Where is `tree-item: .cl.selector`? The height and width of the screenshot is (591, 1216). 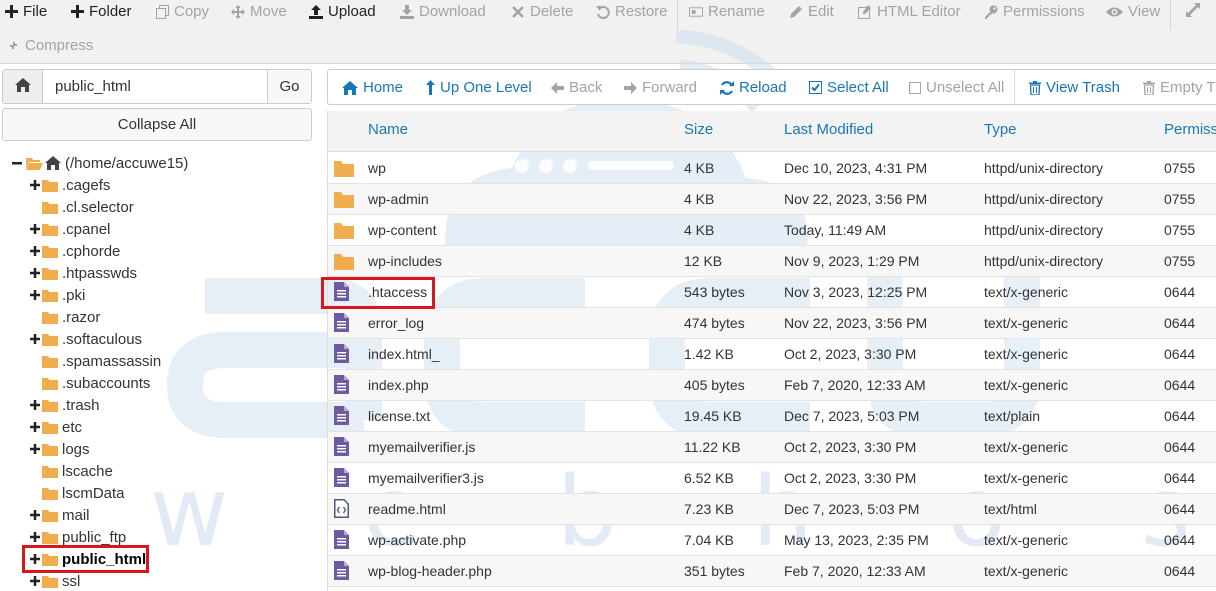
tree-item: .cl.selector is located at coordinates (81, 207).